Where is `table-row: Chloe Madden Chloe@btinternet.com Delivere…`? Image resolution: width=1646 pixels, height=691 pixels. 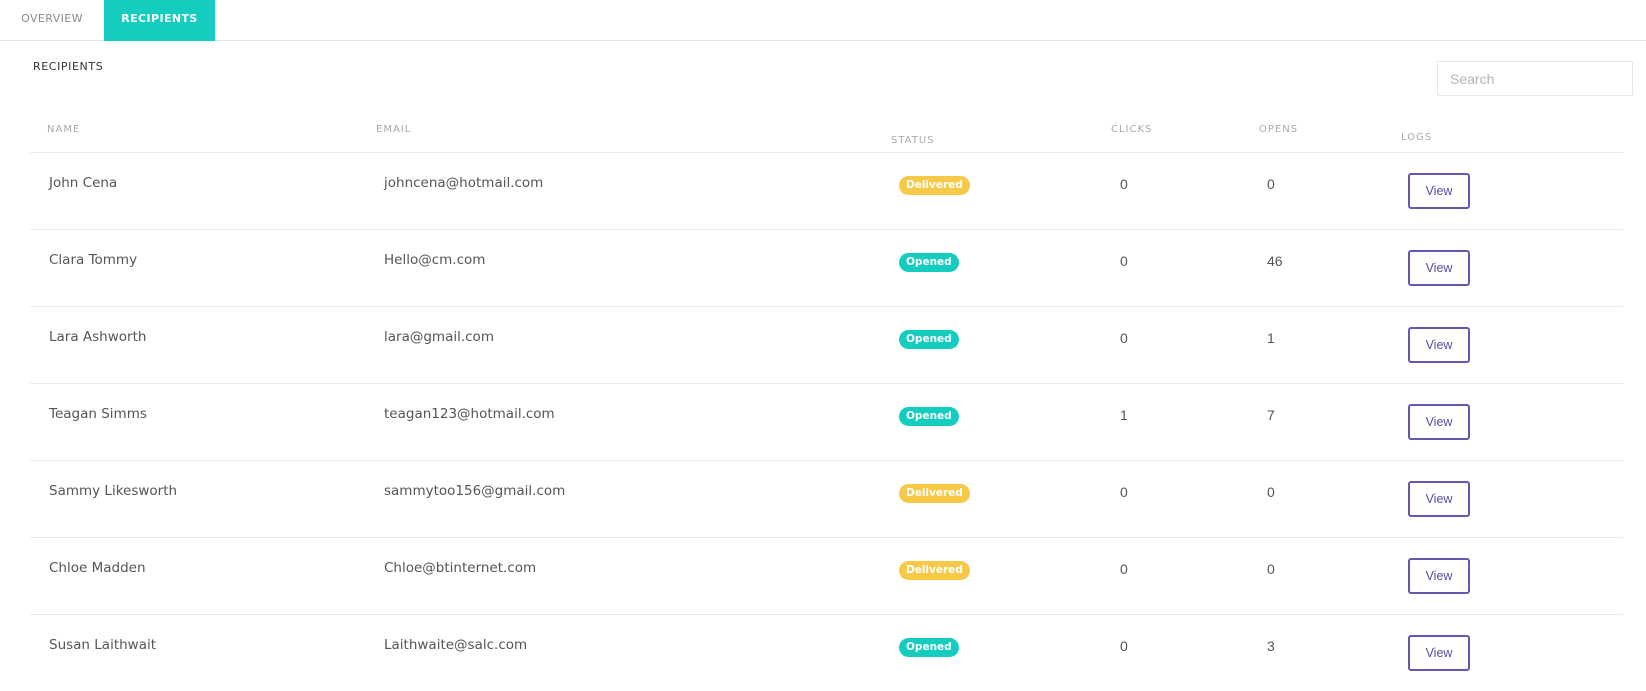
table-row: Chloe Madden Chloe@btinternet.com Delivere… is located at coordinates (826, 576).